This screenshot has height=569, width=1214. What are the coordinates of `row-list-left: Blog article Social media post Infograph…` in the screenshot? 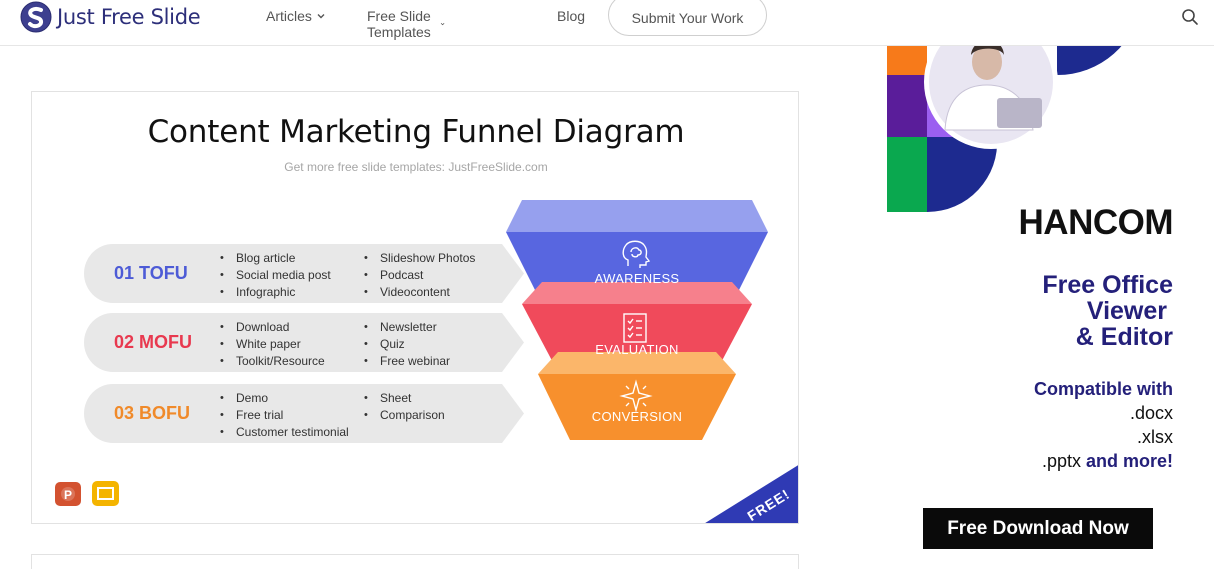 It's located at (274, 275).